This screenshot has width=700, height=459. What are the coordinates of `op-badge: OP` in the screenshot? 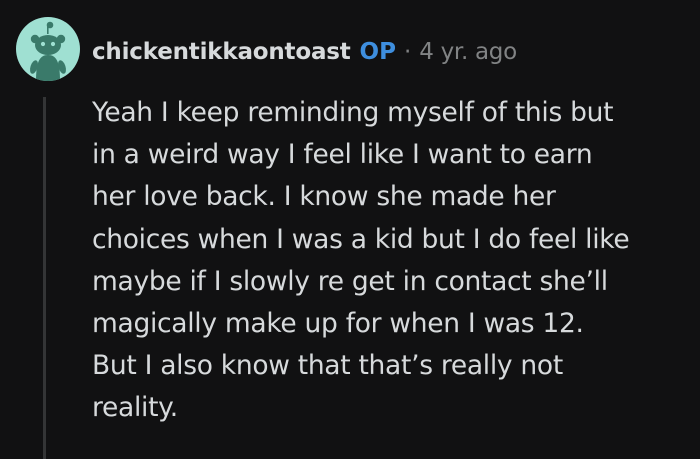 It's located at (377, 52).